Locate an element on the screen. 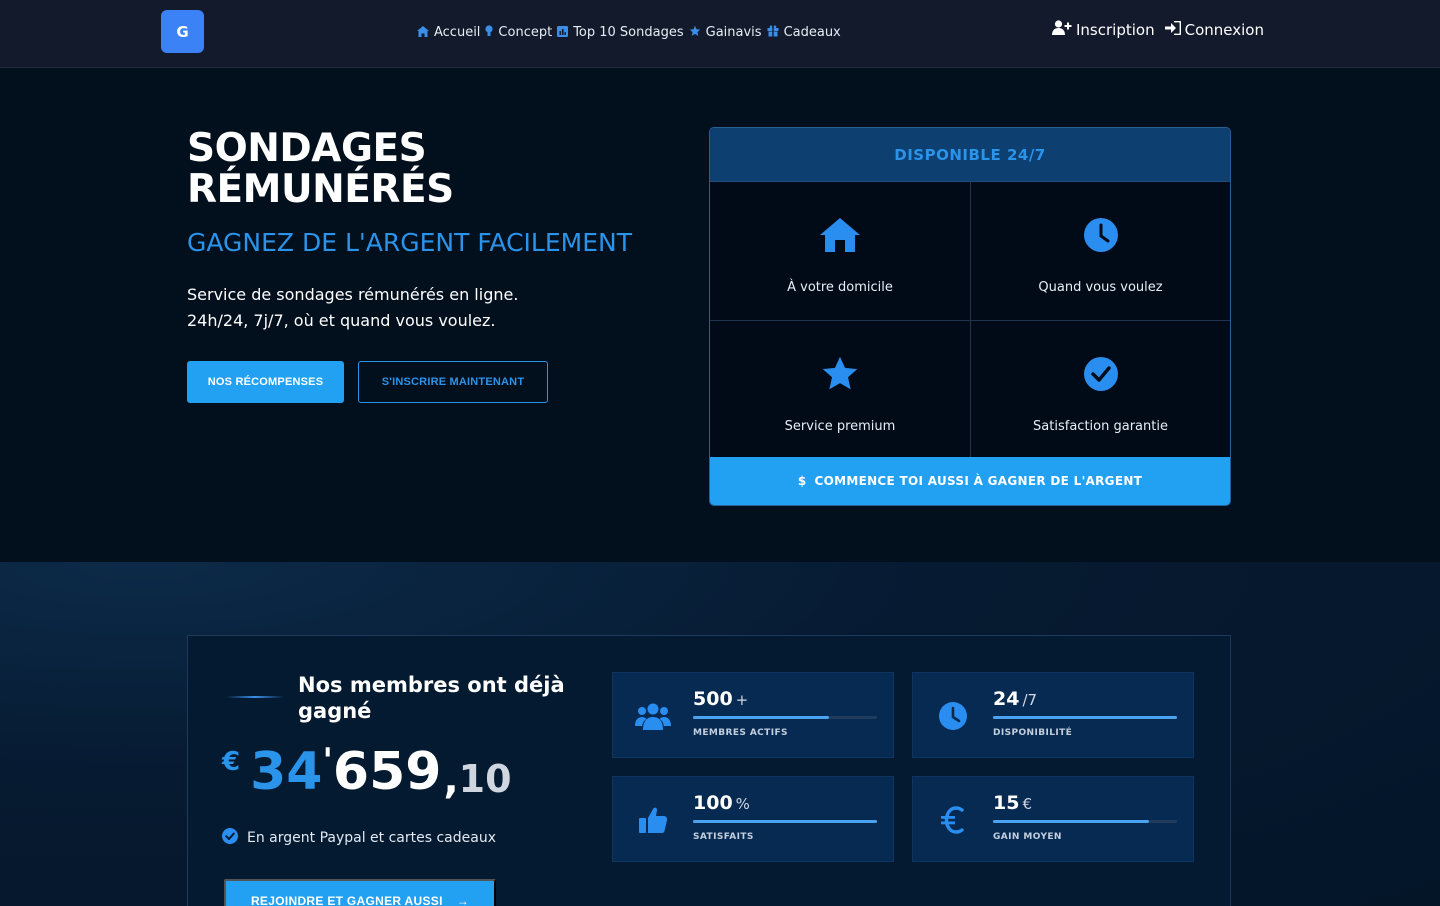 This screenshot has width=1440, height=906. nav-link-top10: Top 10 Sondages is located at coordinates (620, 32).